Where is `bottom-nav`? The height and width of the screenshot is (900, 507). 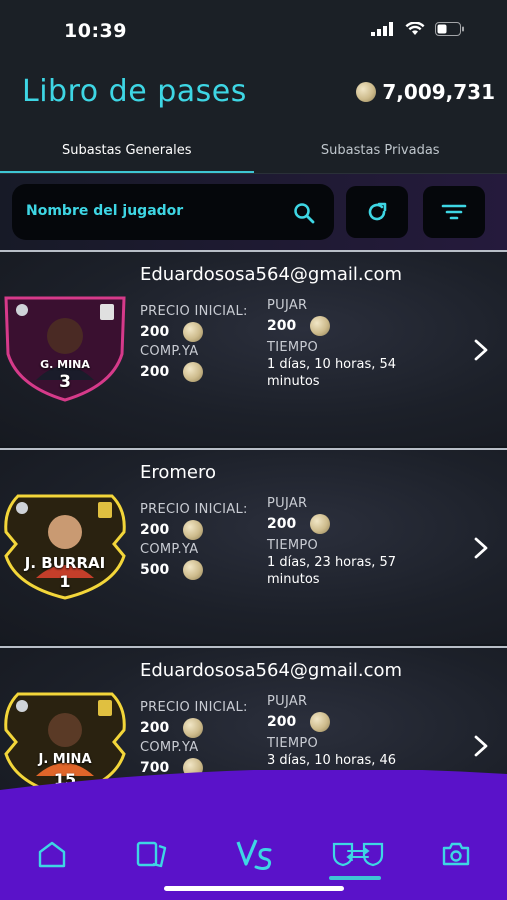
bottom-nav is located at coordinates (253, 835).